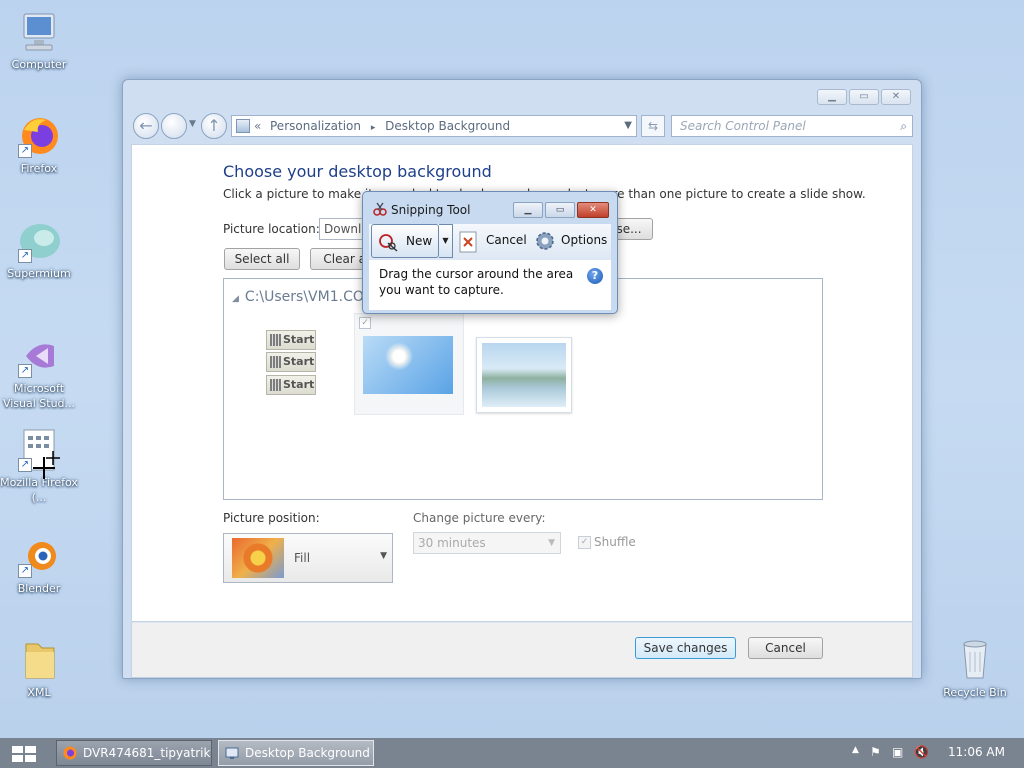  What do you see at coordinates (365, 323) in the screenshot?
I see `thumbnail-checkbox: ✓` at bounding box center [365, 323].